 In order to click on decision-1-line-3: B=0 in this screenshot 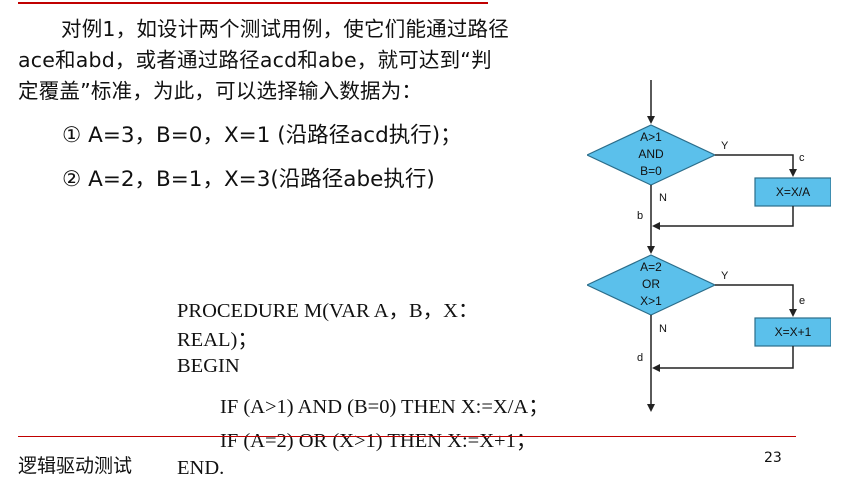, I will do `click(651, 171)`.